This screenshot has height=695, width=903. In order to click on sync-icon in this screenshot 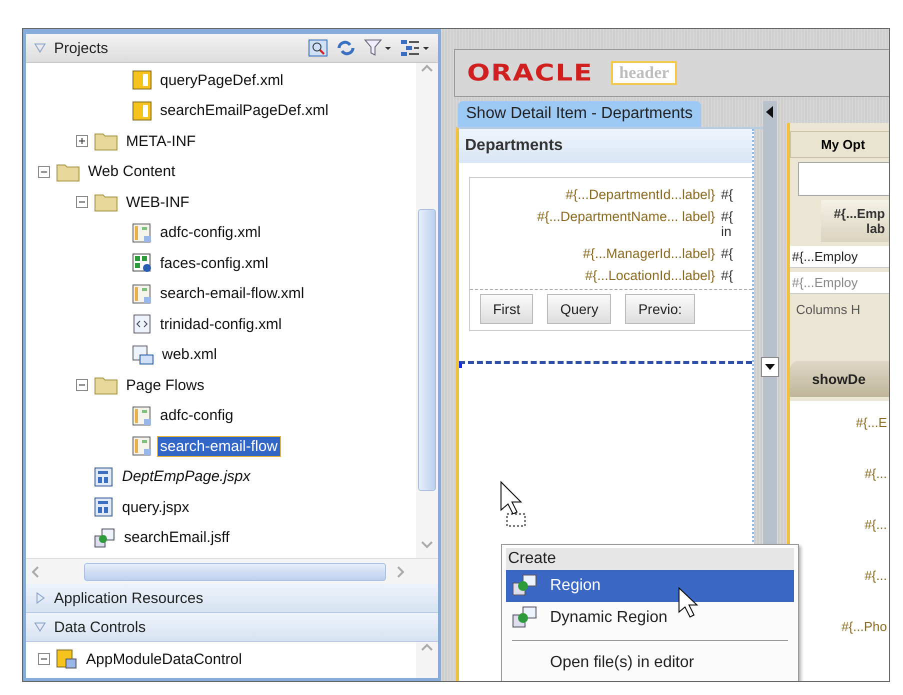, I will do `click(346, 48)`.